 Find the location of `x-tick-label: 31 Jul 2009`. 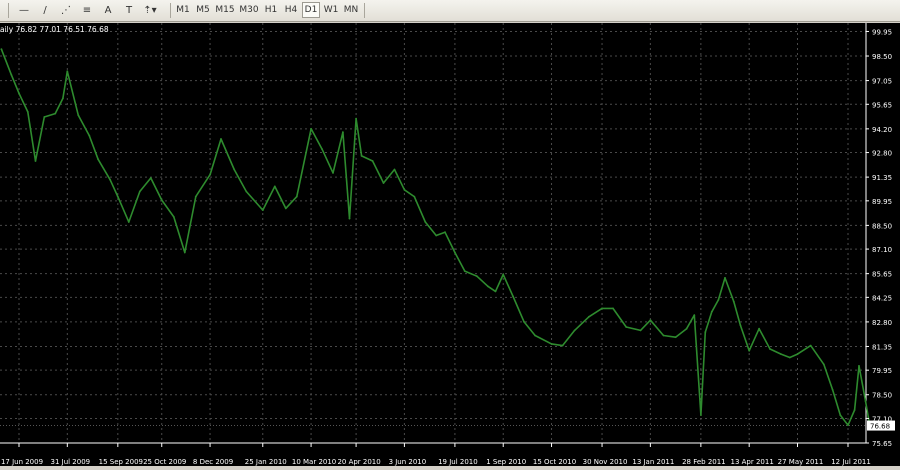

x-tick-label: 31 Jul 2009 is located at coordinates (71, 462).